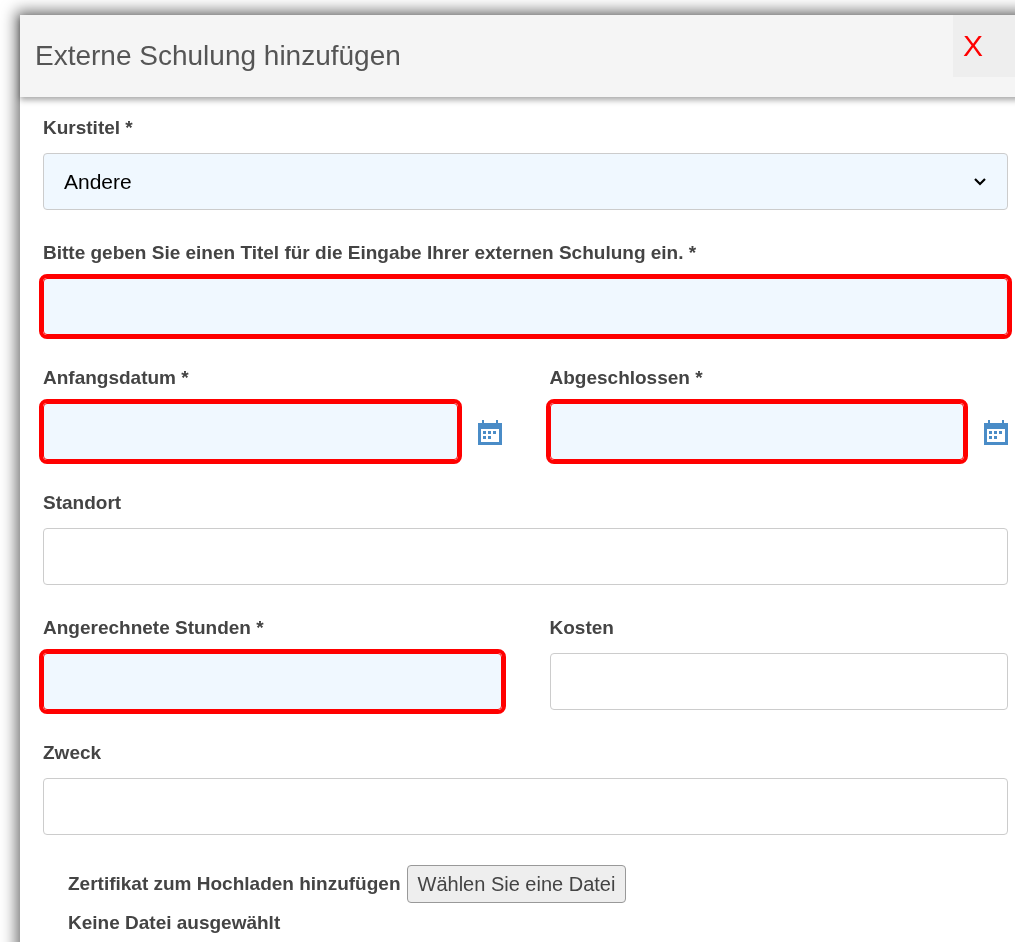 The width and height of the screenshot is (1015, 942). I want to click on dialog-title: Externe Schulung hinzufügen, so click(218, 56).